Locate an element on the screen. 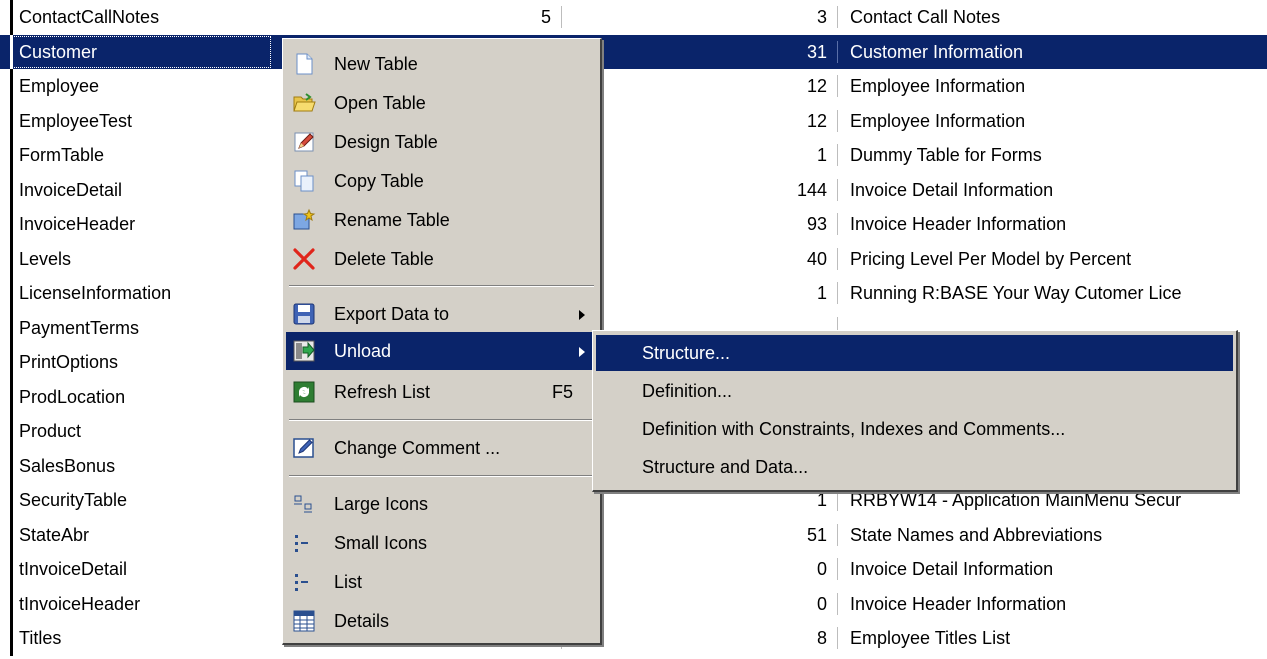  table-name-cell: PrintOptions is located at coordinates (141, 362).